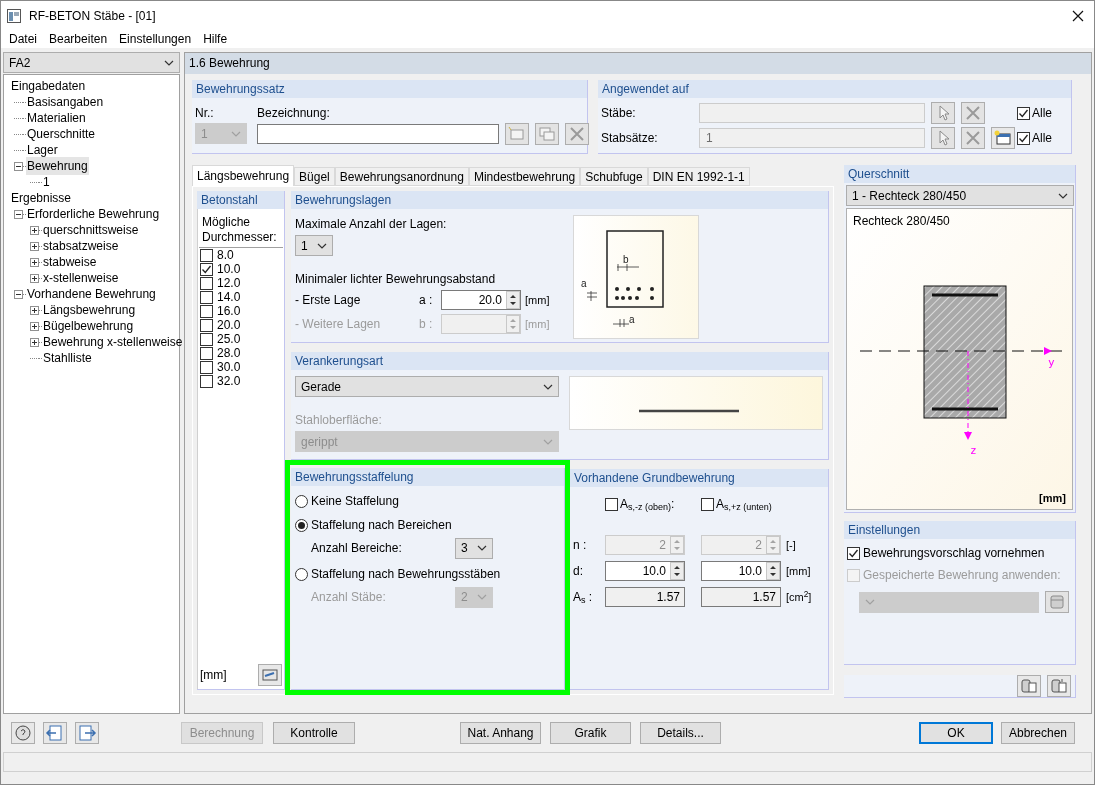 This screenshot has width=1095, height=785. I want to click on tree-item: Basisangaben, so click(65, 102).